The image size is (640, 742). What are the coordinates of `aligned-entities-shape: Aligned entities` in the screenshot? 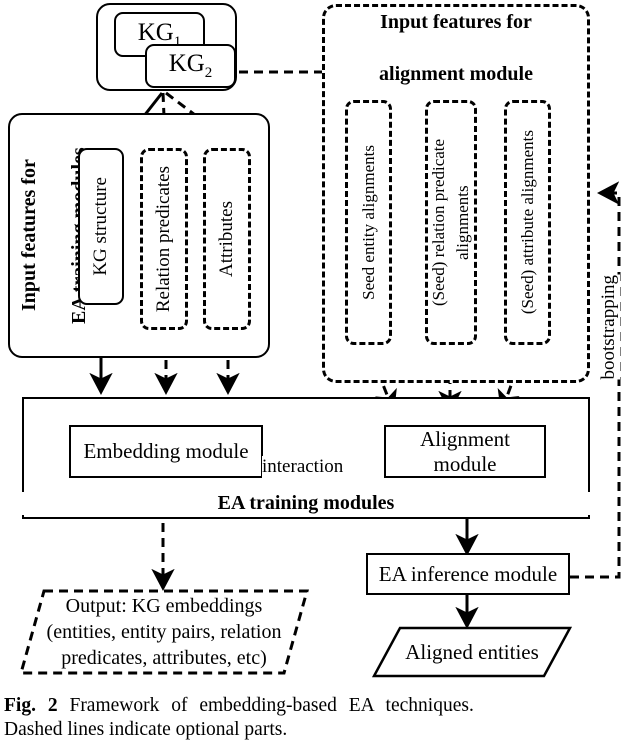 It's located at (472, 652).